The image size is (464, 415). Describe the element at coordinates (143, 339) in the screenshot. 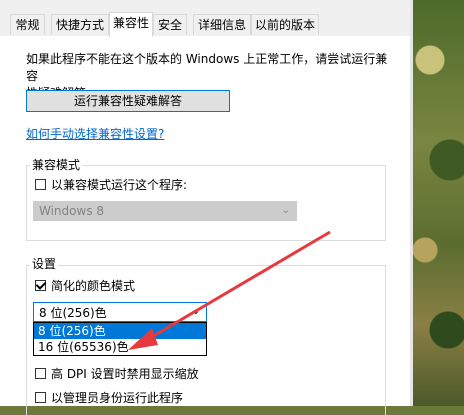

I see `annotation-arrow-head` at that location.